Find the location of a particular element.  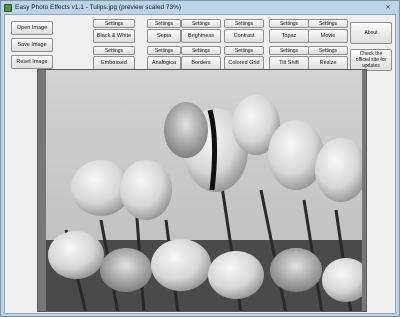

settings-brightness-button: Settings is located at coordinates (201, 23).